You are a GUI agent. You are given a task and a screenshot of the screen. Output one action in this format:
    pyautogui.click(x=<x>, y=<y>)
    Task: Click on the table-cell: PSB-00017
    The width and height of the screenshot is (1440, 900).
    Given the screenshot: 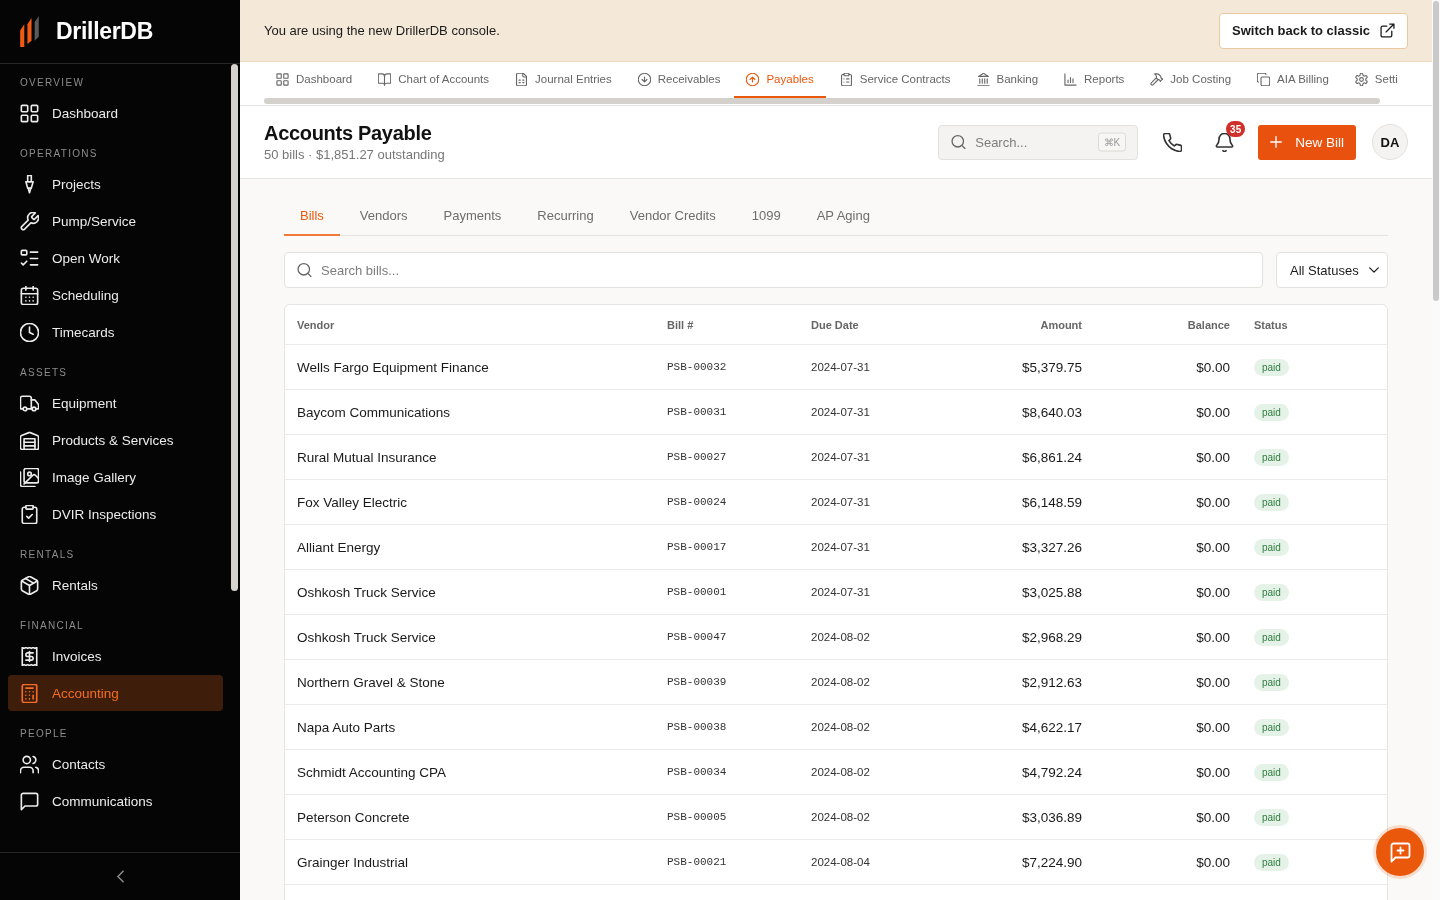 What is the action you would take?
    pyautogui.click(x=697, y=547)
    